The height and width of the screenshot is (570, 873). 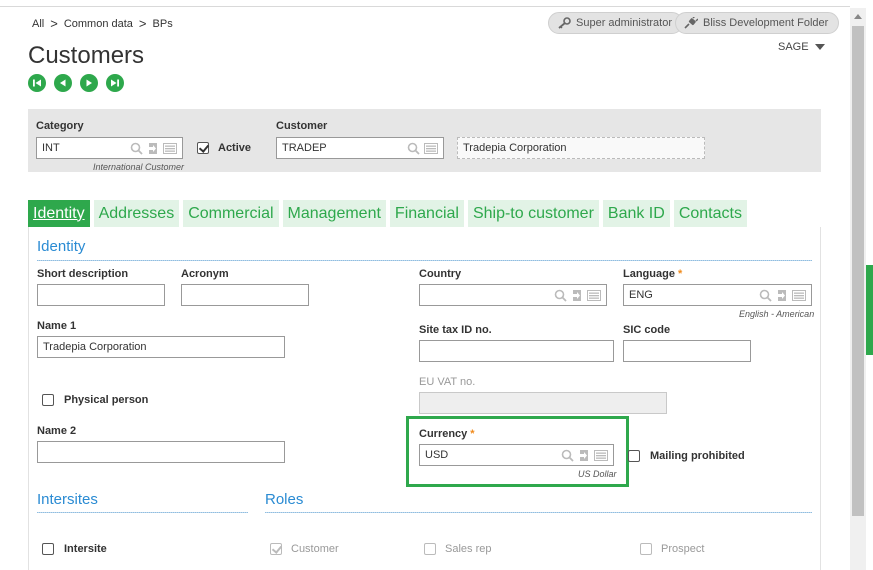 What do you see at coordinates (235, 148) in the screenshot?
I see `active-label: Active` at bounding box center [235, 148].